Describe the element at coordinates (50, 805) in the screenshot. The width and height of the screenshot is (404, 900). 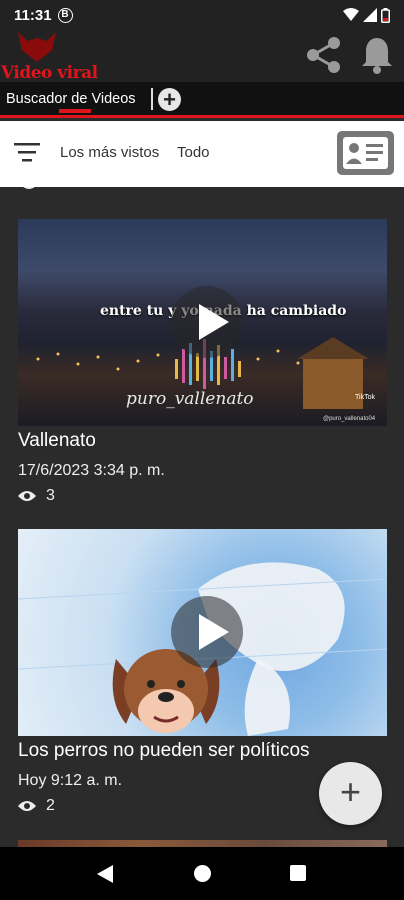
I see `video-view-count: 2` at that location.